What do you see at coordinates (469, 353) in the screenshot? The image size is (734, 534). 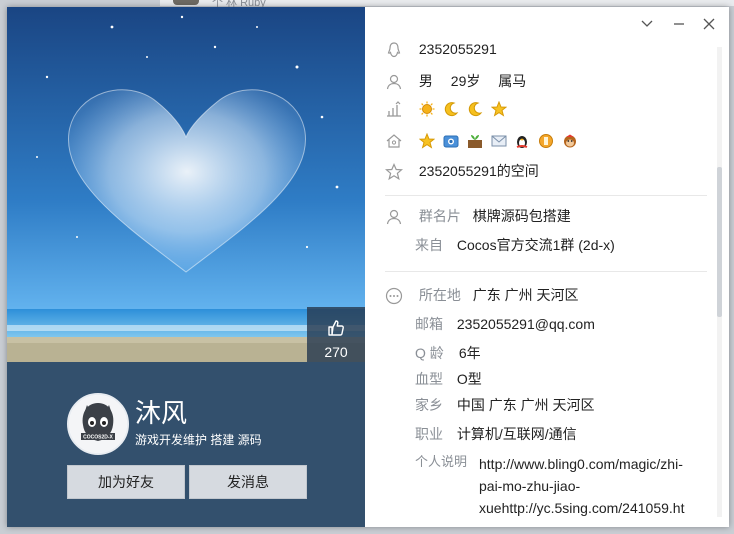 I see `qage-value: 6年` at bounding box center [469, 353].